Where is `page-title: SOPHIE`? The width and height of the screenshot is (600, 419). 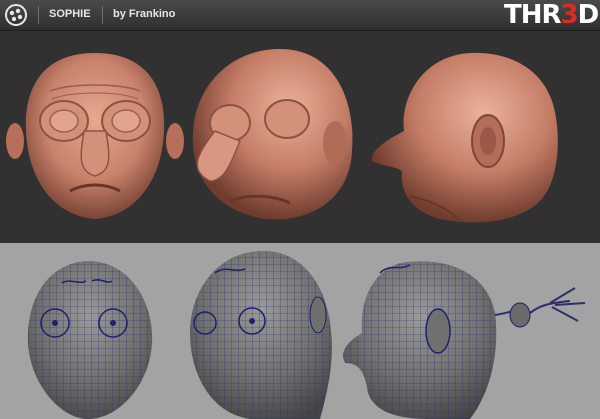
page-title: SOPHIE is located at coordinates (70, 14).